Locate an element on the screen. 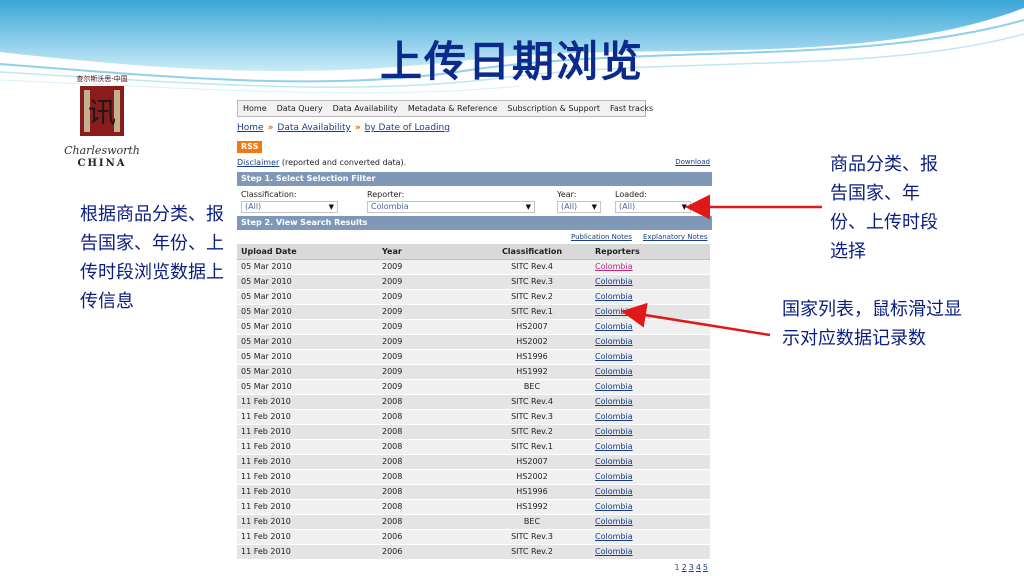 This screenshot has width=1024, height=576. publication-notes-link: Publication Notes is located at coordinates (601, 237).